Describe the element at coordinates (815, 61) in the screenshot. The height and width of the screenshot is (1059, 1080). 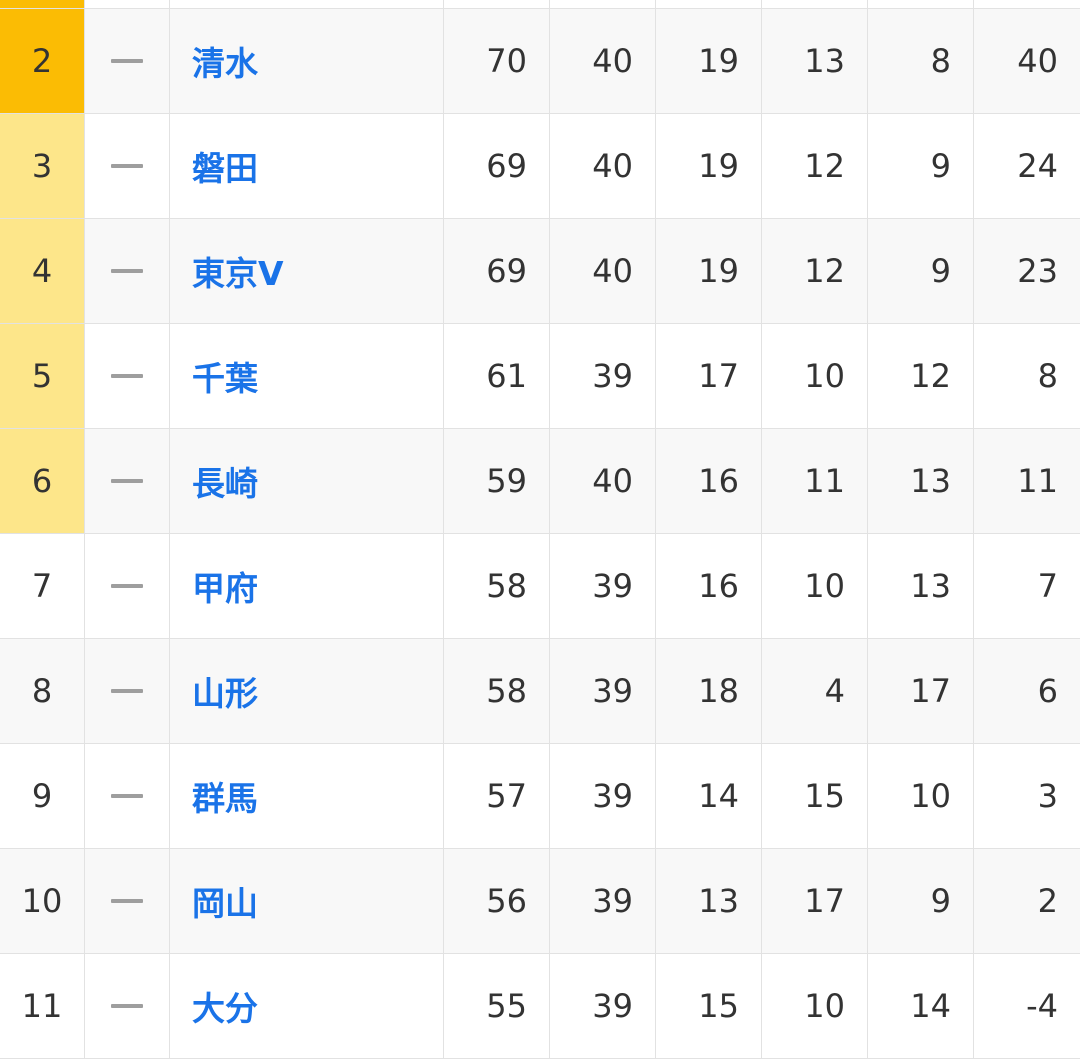
I see `drawn-cell: 13` at that location.